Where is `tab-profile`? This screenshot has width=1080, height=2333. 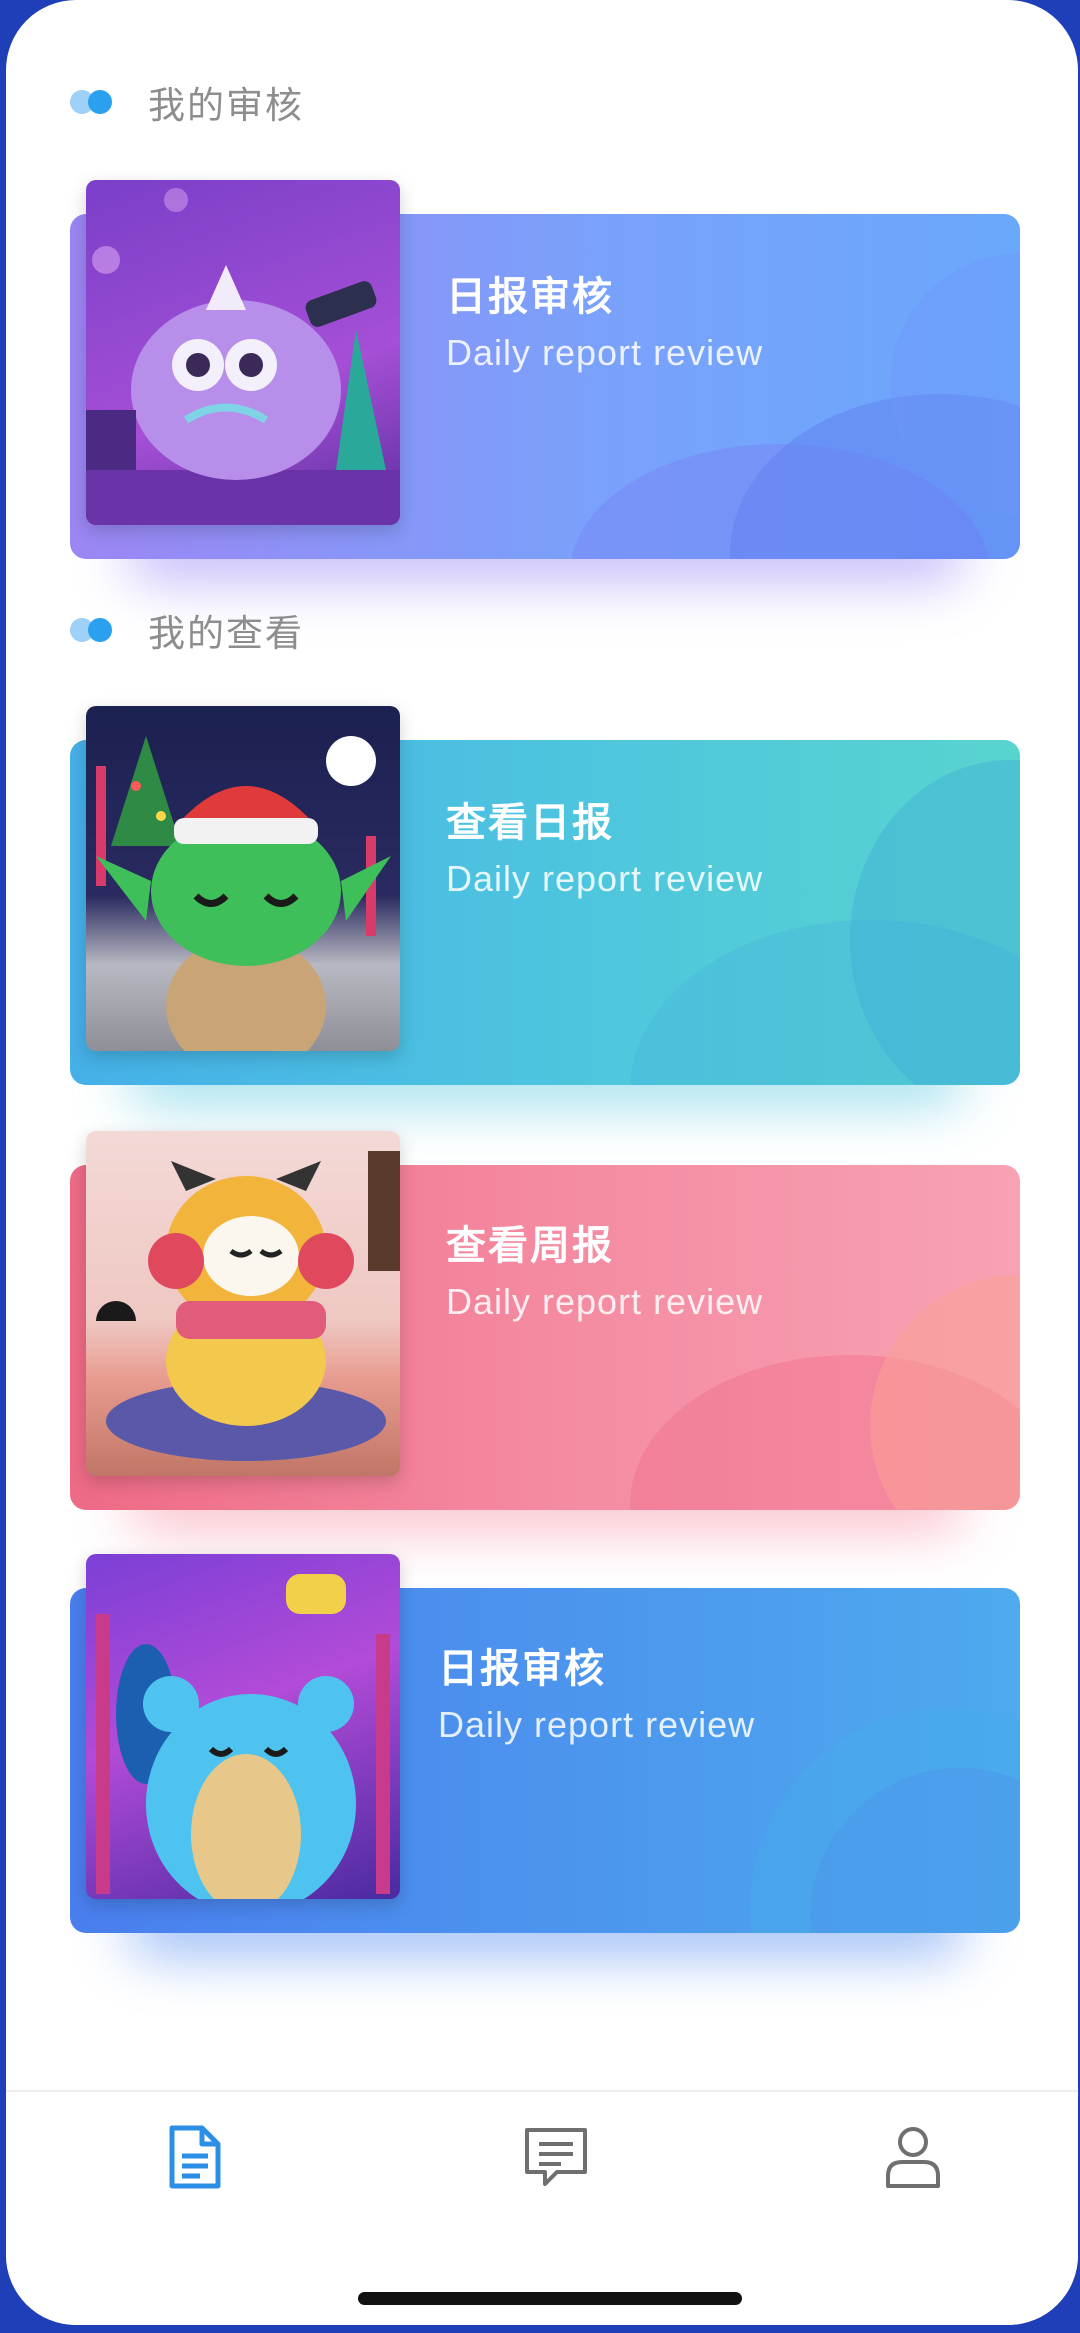 tab-profile is located at coordinates (913, 2157).